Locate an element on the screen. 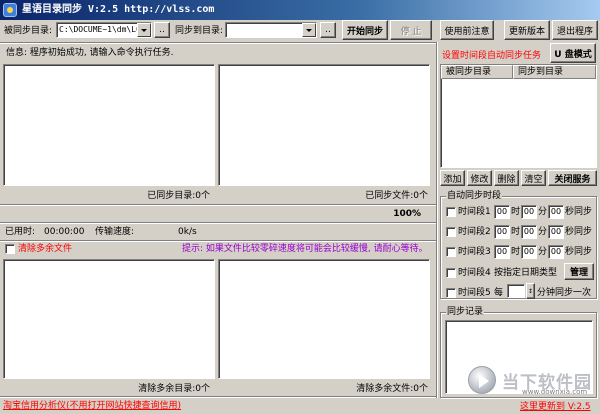 The image size is (600, 414). slot5-interval-input is located at coordinates (516, 291).